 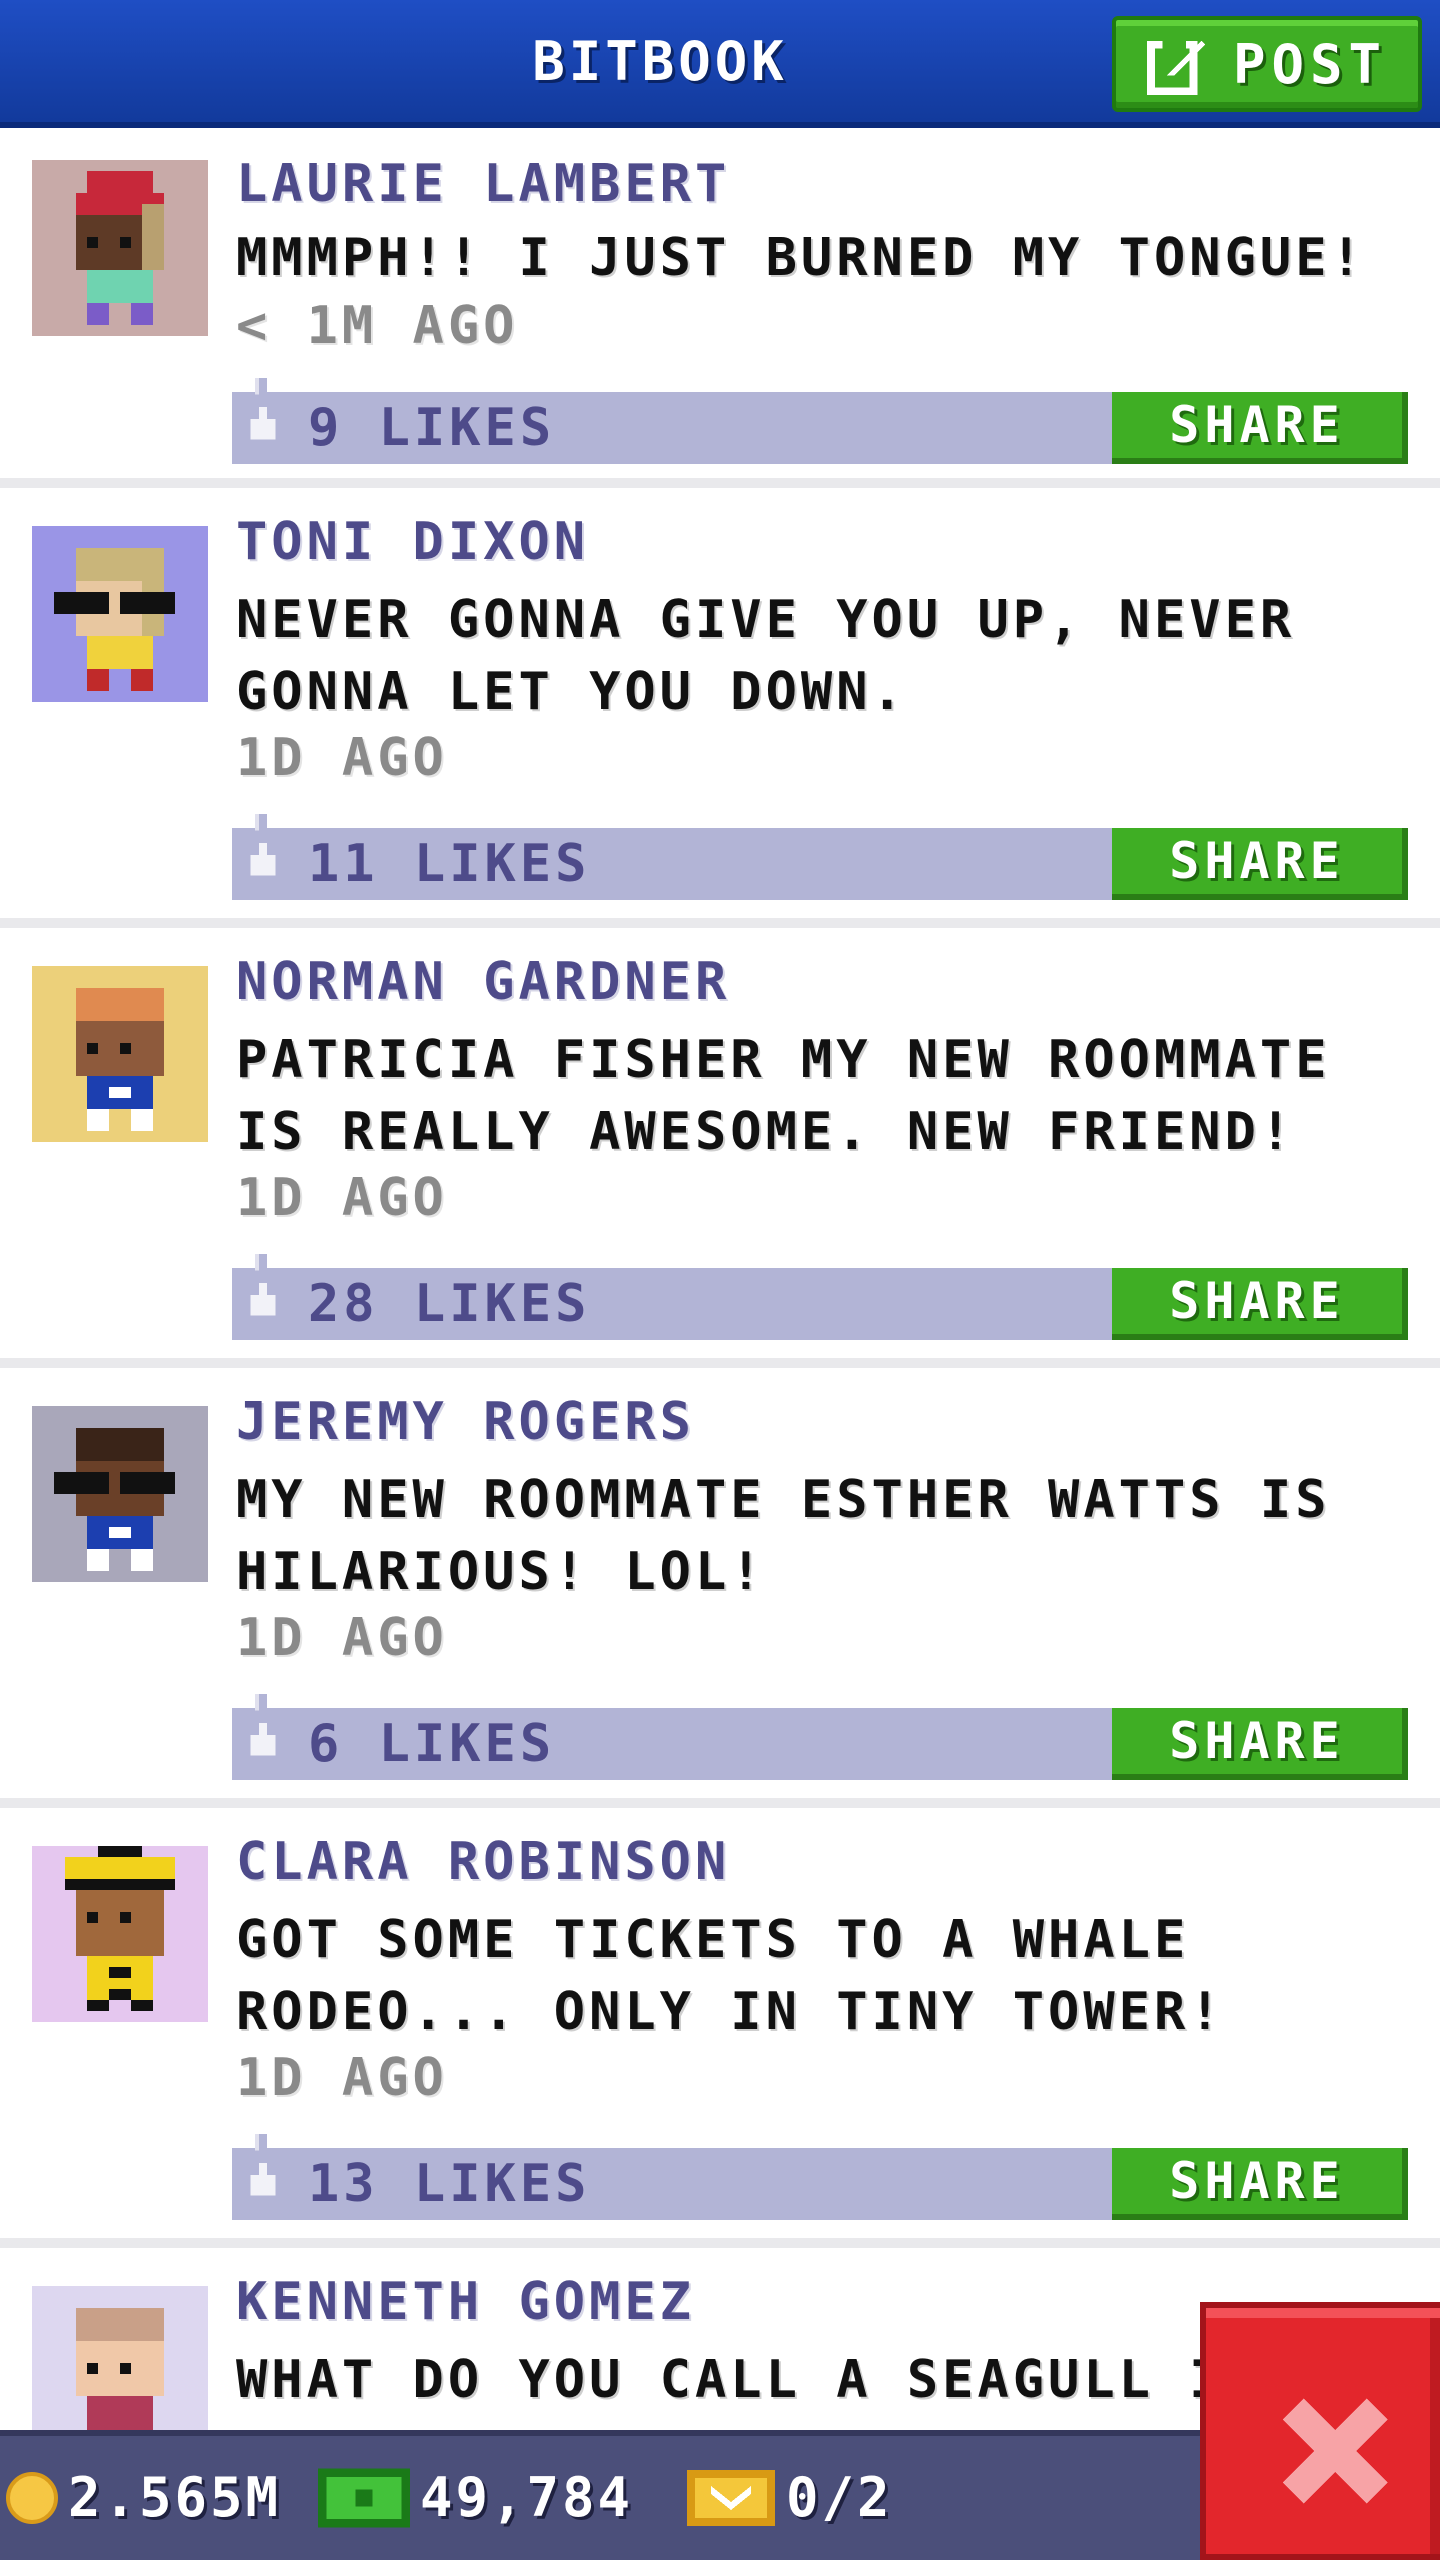 I want to click on like-count: 9 LIKES, so click(x=432, y=428).